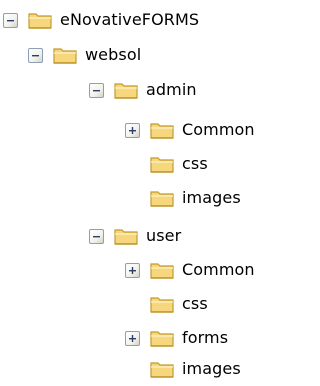 The width and height of the screenshot is (320, 386). I want to click on tree-node-admin-common: Common, so click(190, 130).